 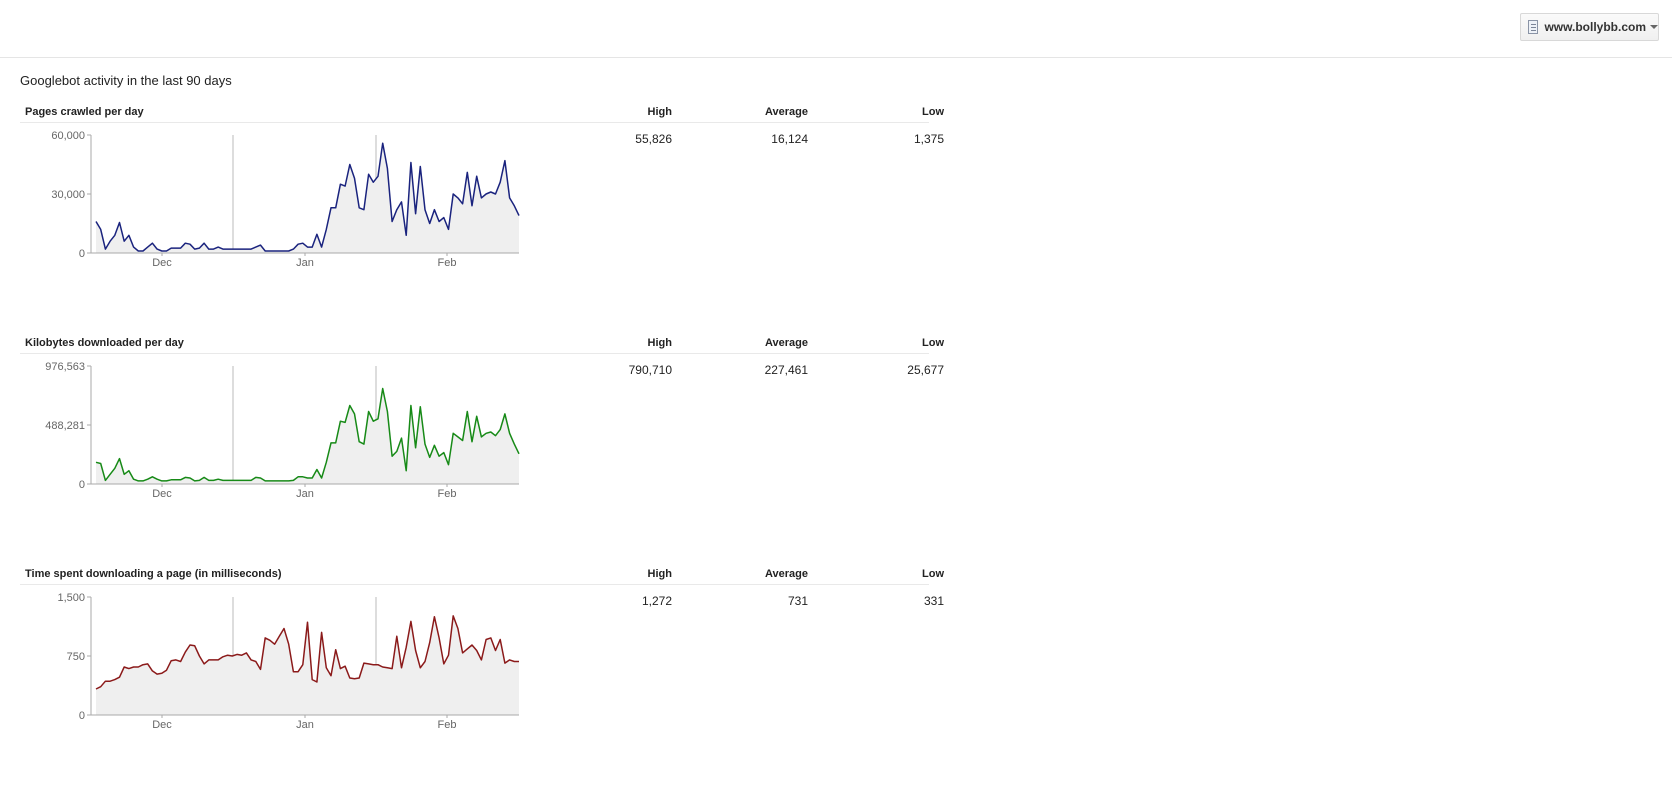 What do you see at coordinates (925, 370) in the screenshot?
I see `low-value: 25,677` at bounding box center [925, 370].